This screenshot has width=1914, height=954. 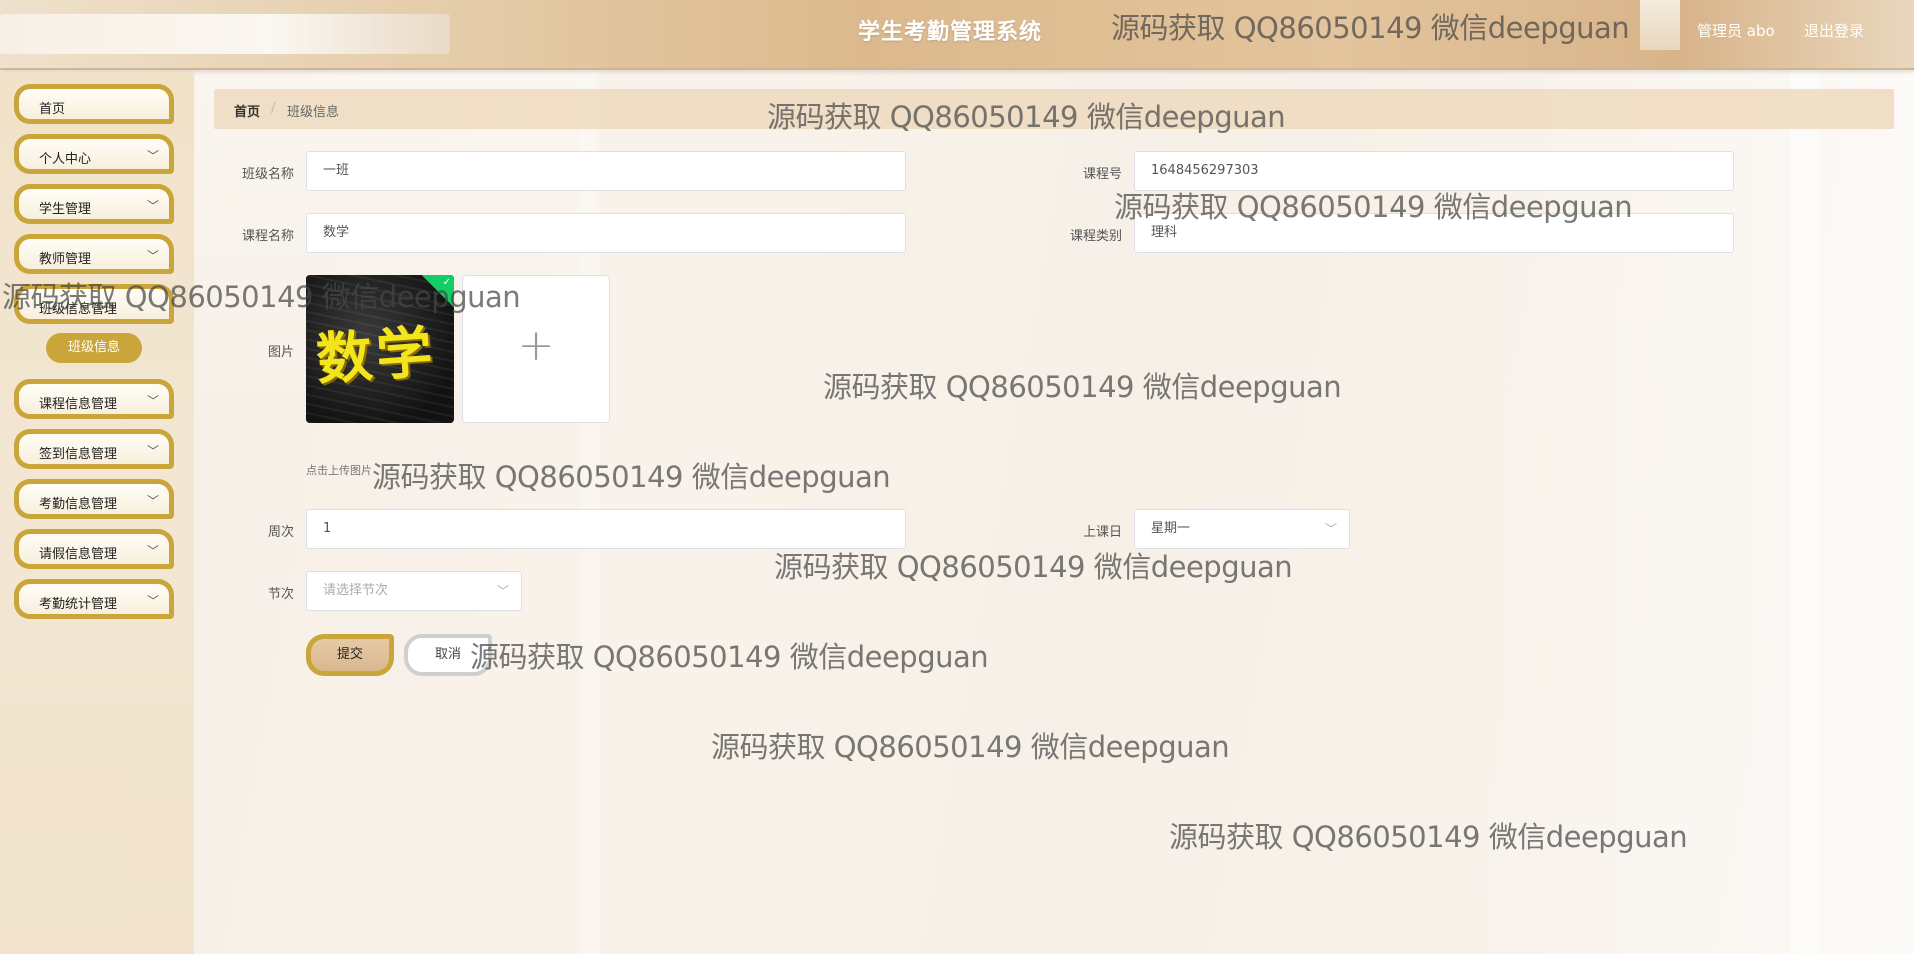 What do you see at coordinates (280, 352) in the screenshot?
I see `image-label: 图片` at bounding box center [280, 352].